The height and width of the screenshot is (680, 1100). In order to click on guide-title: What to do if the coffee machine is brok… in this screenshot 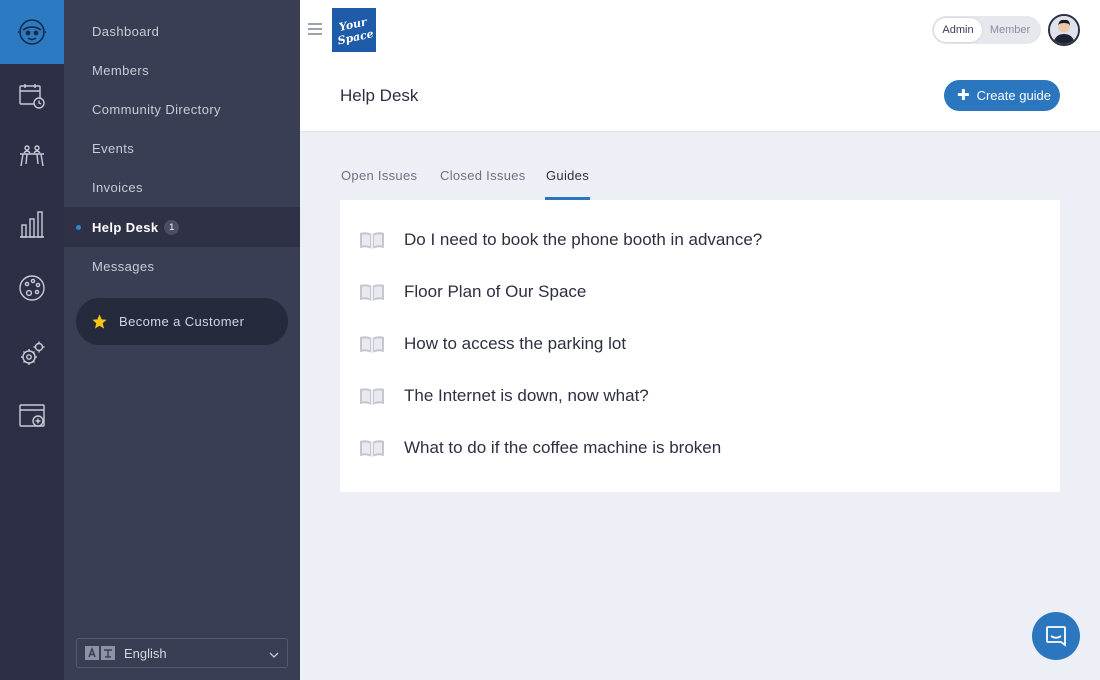, I will do `click(563, 447)`.